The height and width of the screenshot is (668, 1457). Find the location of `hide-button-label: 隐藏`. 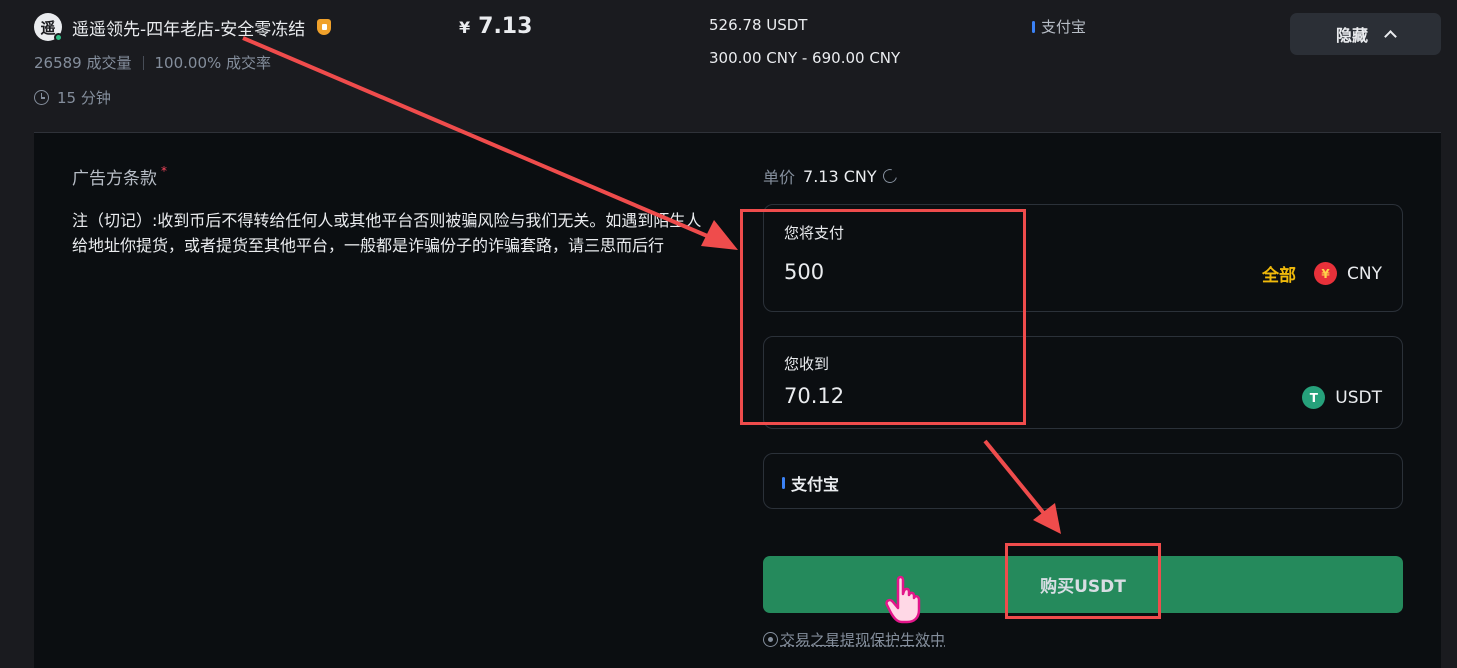

hide-button-label: 隐藏 is located at coordinates (1351, 35).